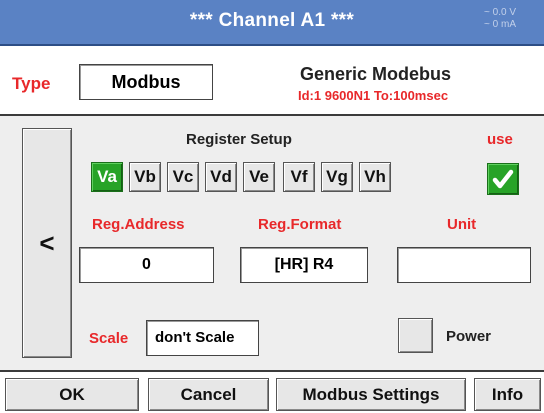  I want to click on reg-format-field: [HR] R4, so click(304, 265).